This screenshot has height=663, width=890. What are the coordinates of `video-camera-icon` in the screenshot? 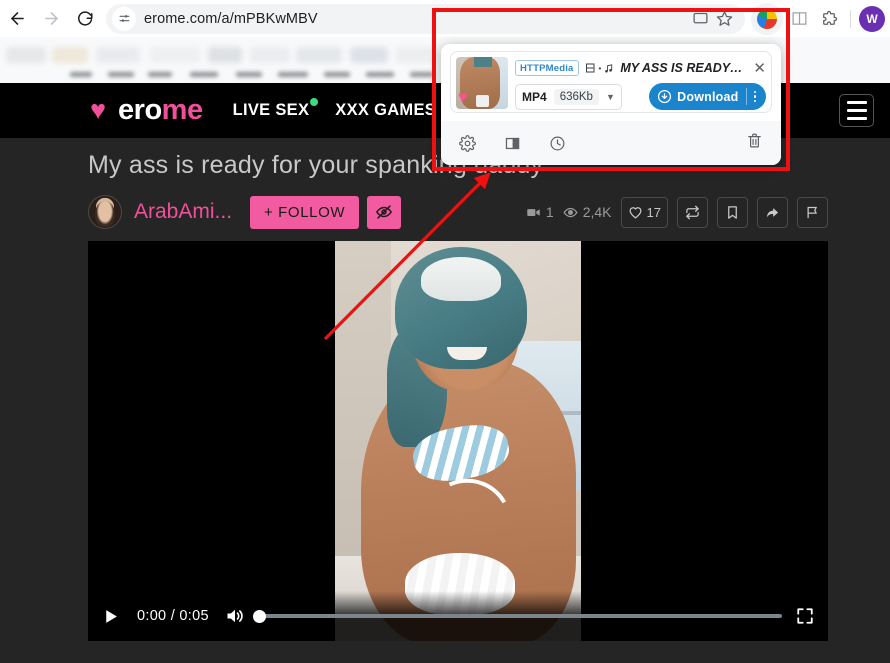 It's located at (533, 212).